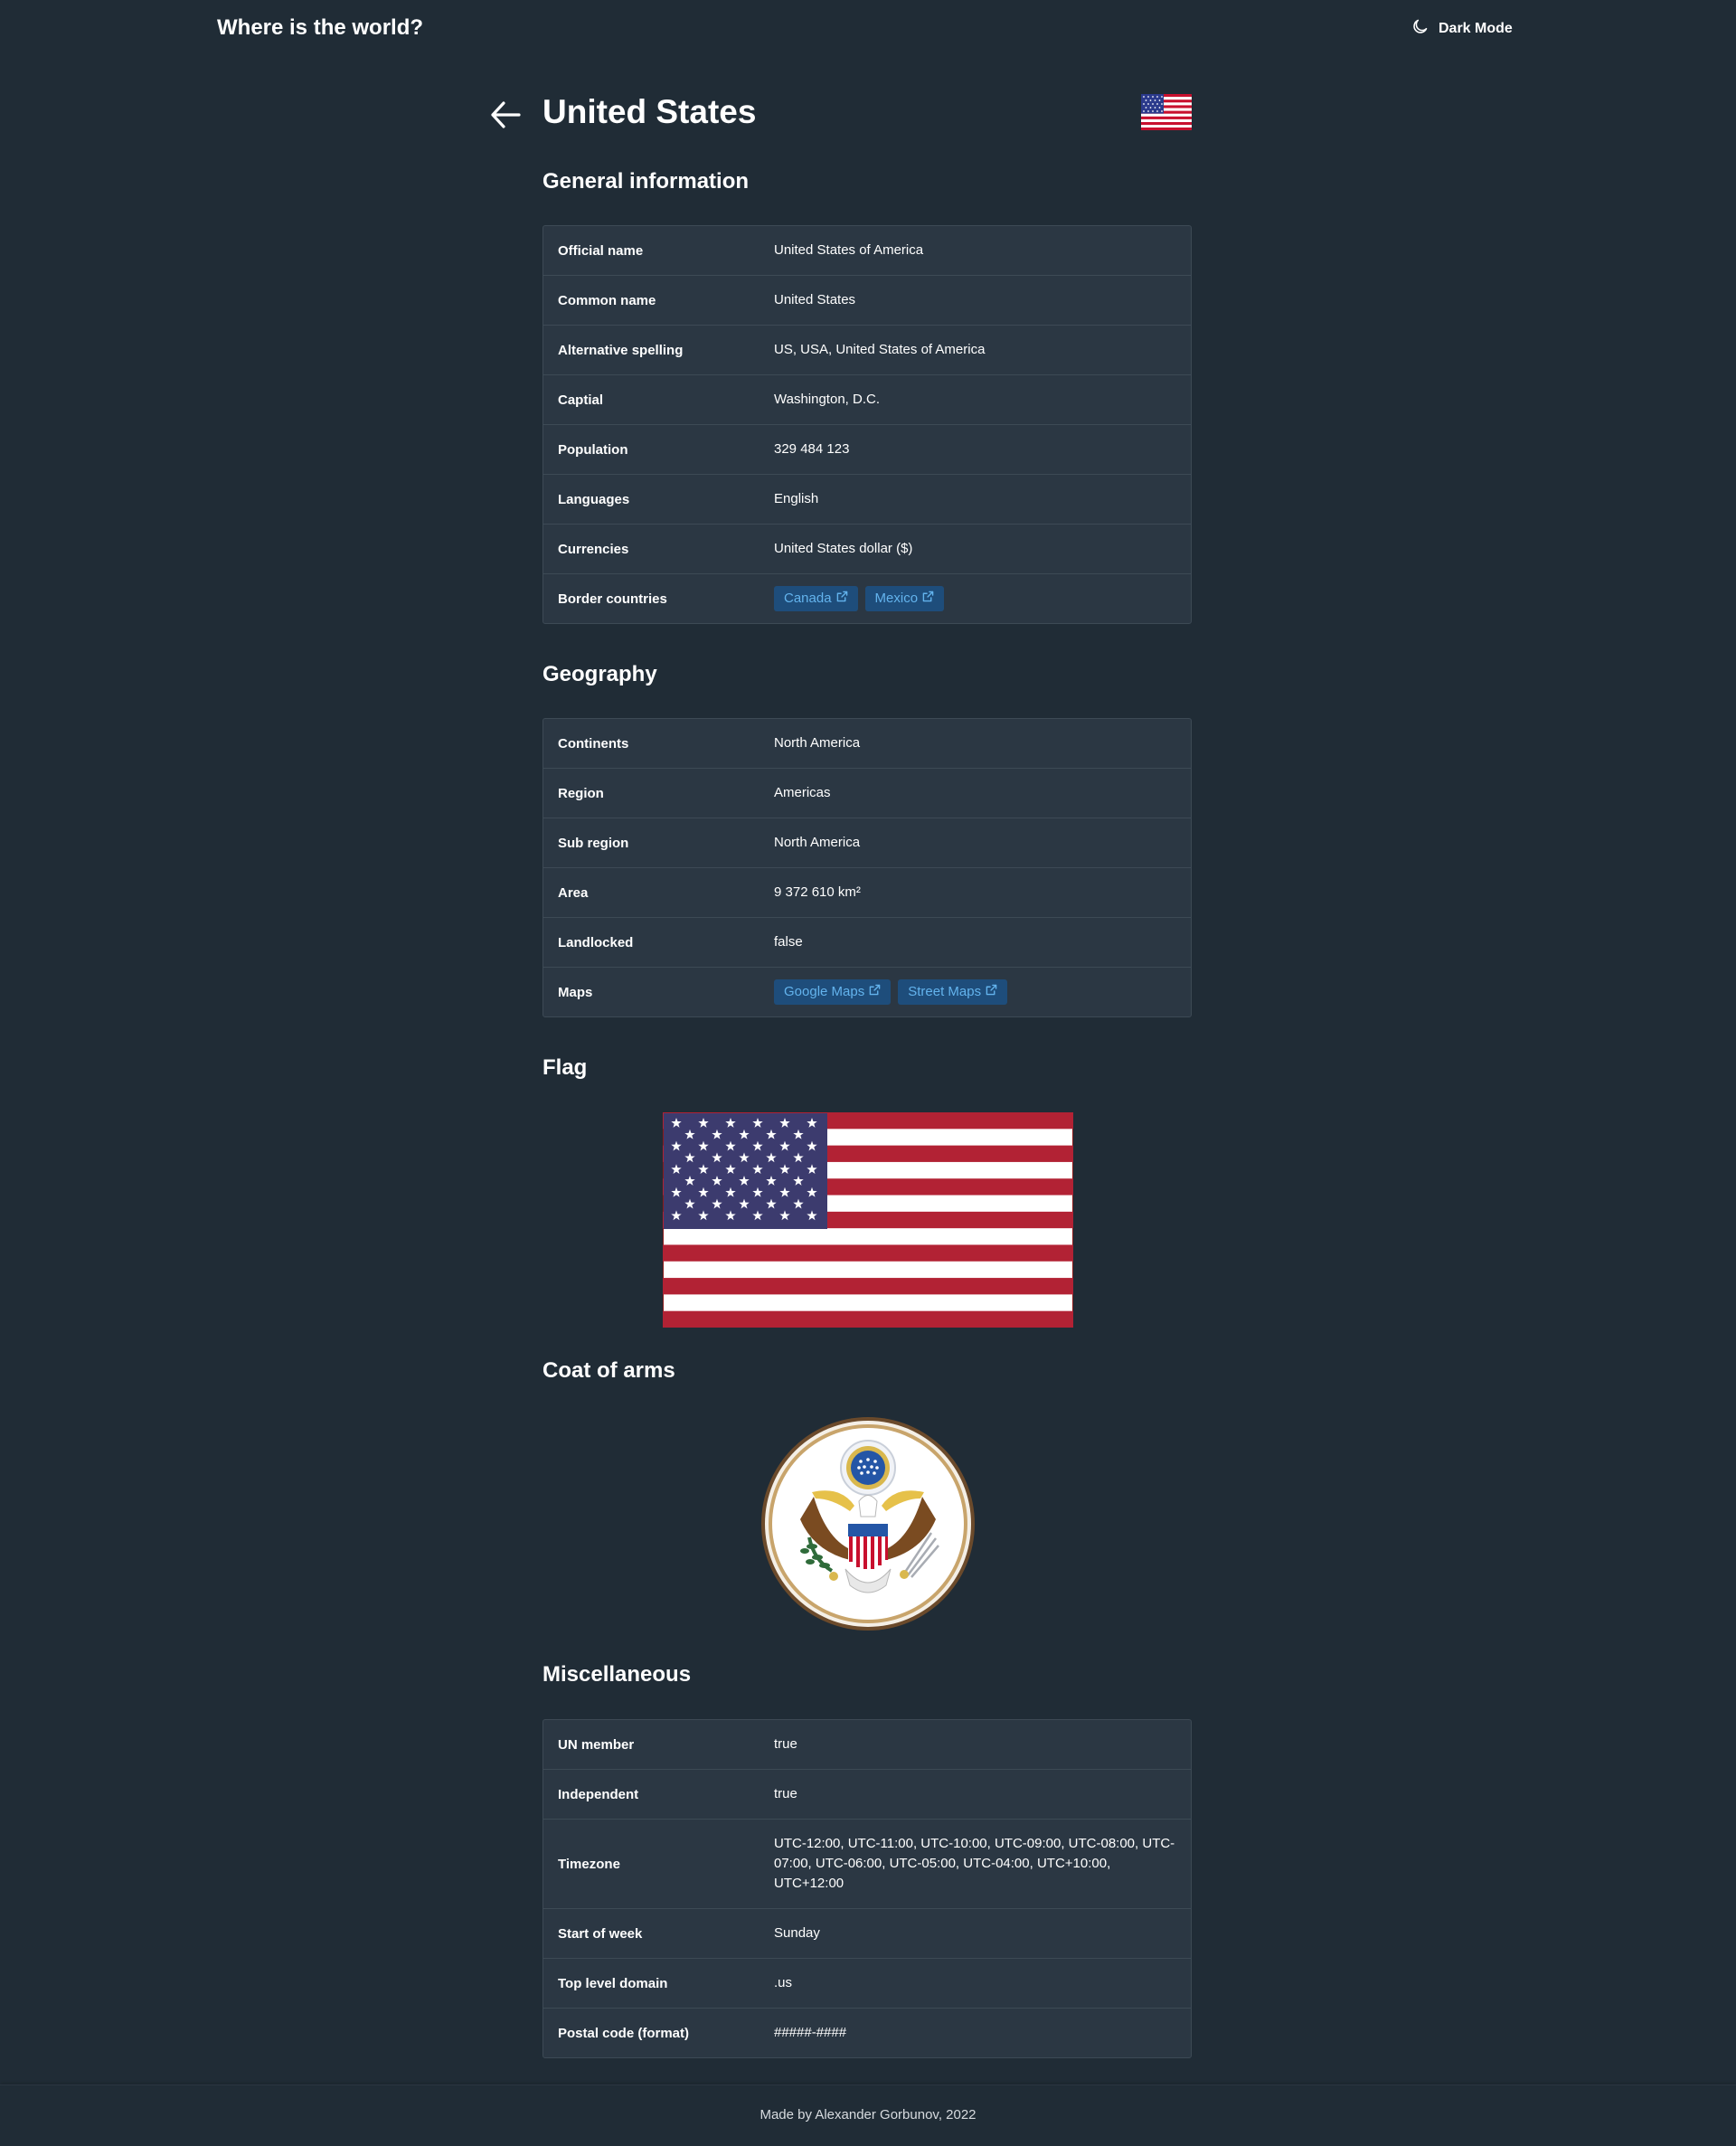 Image resolution: width=1736 pixels, height=2146 pixels. I want to click on row-label: Border countries, so click(613, 599).